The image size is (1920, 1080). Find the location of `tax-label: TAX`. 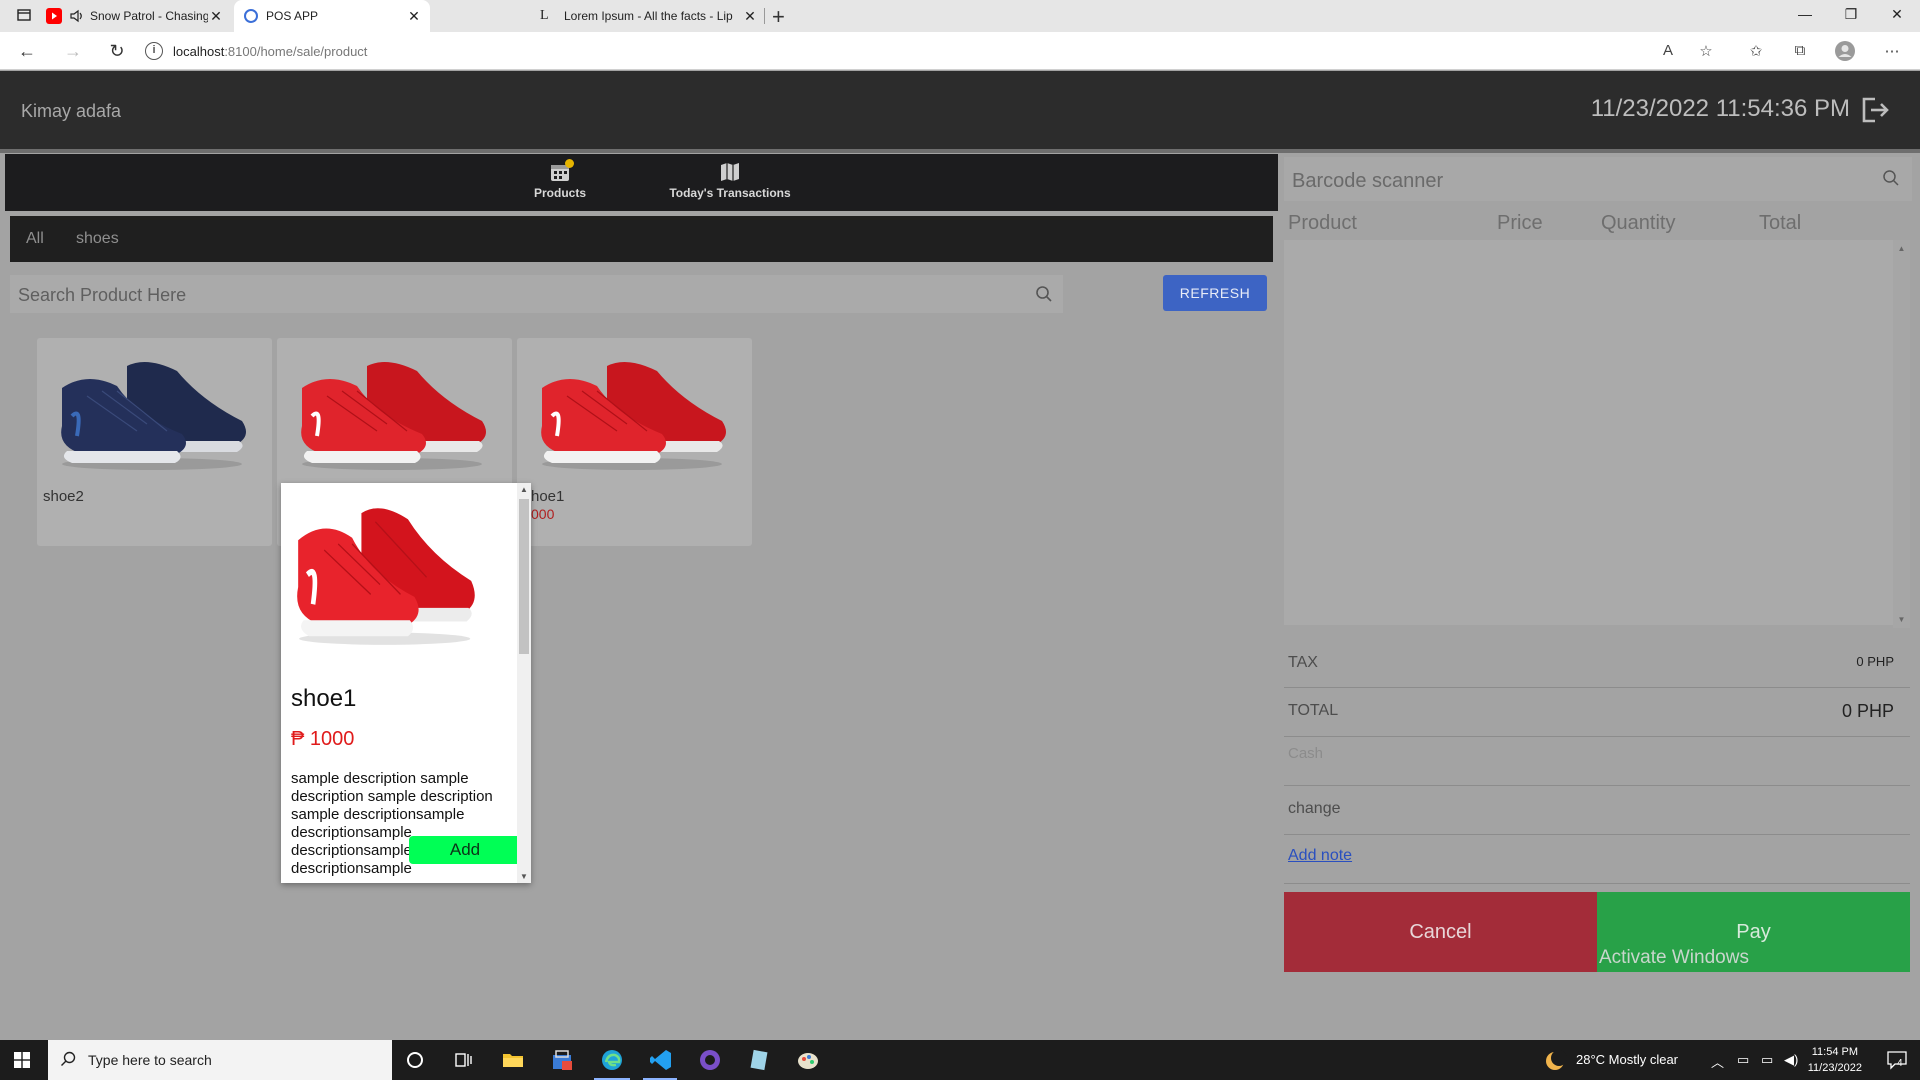

tax-label: TAX is located at coordinates (1303, 662).